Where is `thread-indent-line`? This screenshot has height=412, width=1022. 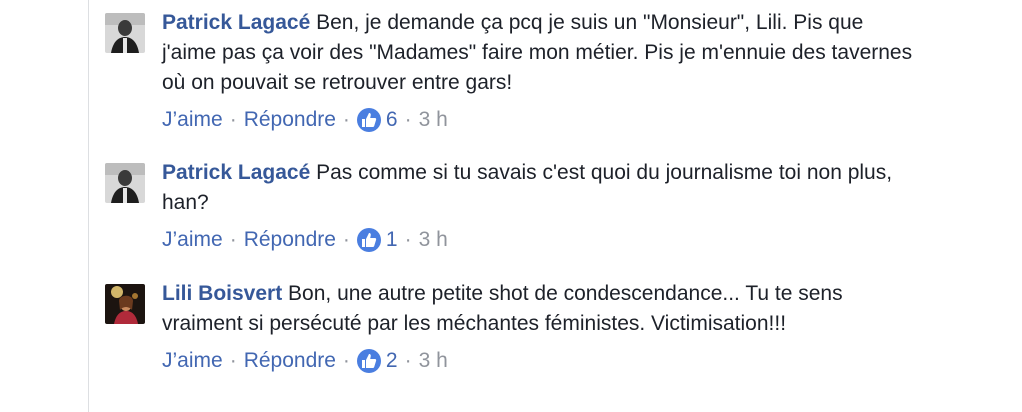 thread-indent-line is located at coordinates (88, 206).